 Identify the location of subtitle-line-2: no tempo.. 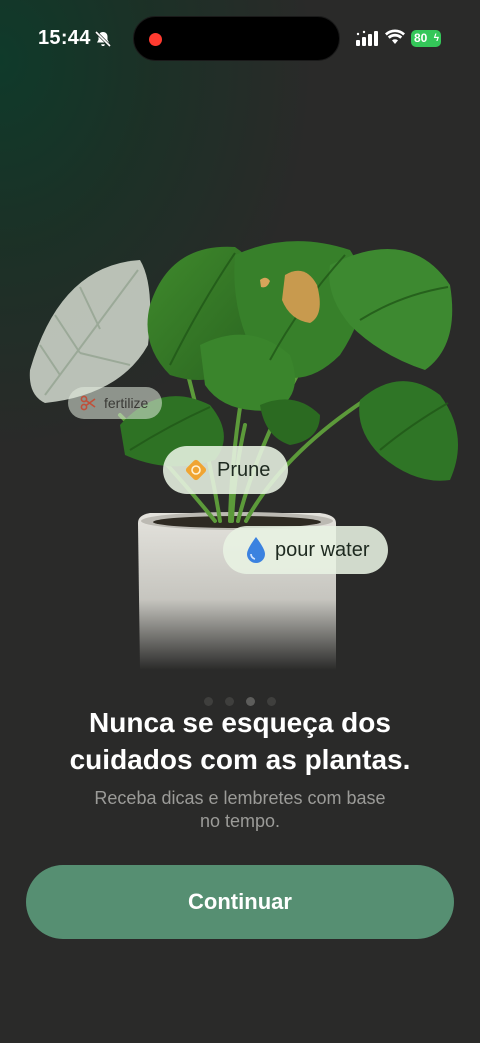
(240, 821).